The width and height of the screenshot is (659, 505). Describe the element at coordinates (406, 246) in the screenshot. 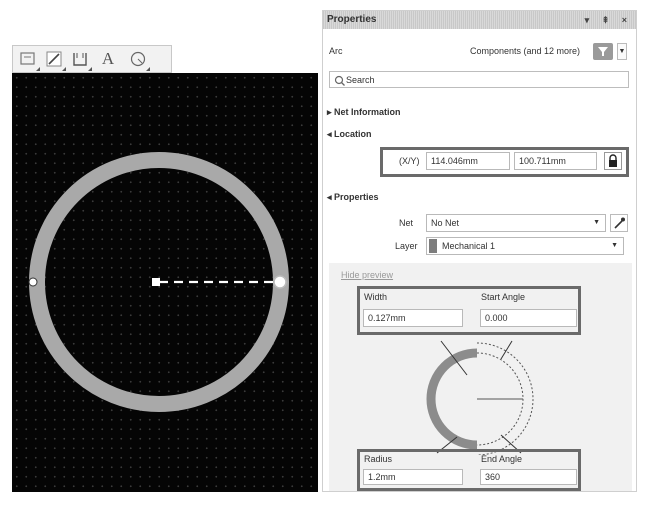

I see `layer-label: Layer` at that location.